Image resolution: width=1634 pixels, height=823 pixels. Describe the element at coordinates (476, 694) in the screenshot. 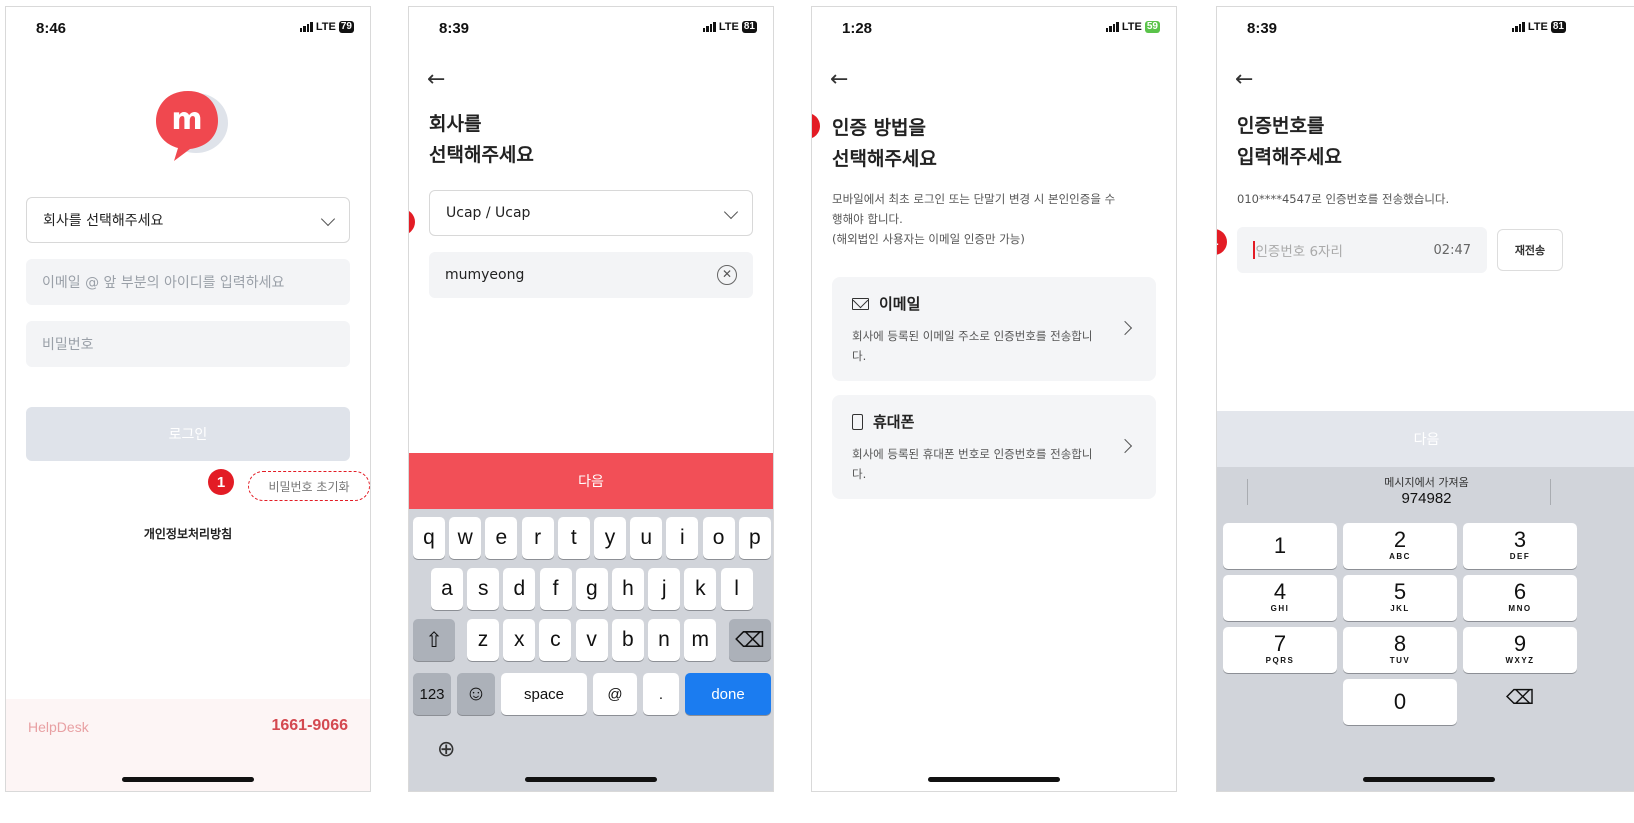

I see `emoji-key: ☺` at that location.